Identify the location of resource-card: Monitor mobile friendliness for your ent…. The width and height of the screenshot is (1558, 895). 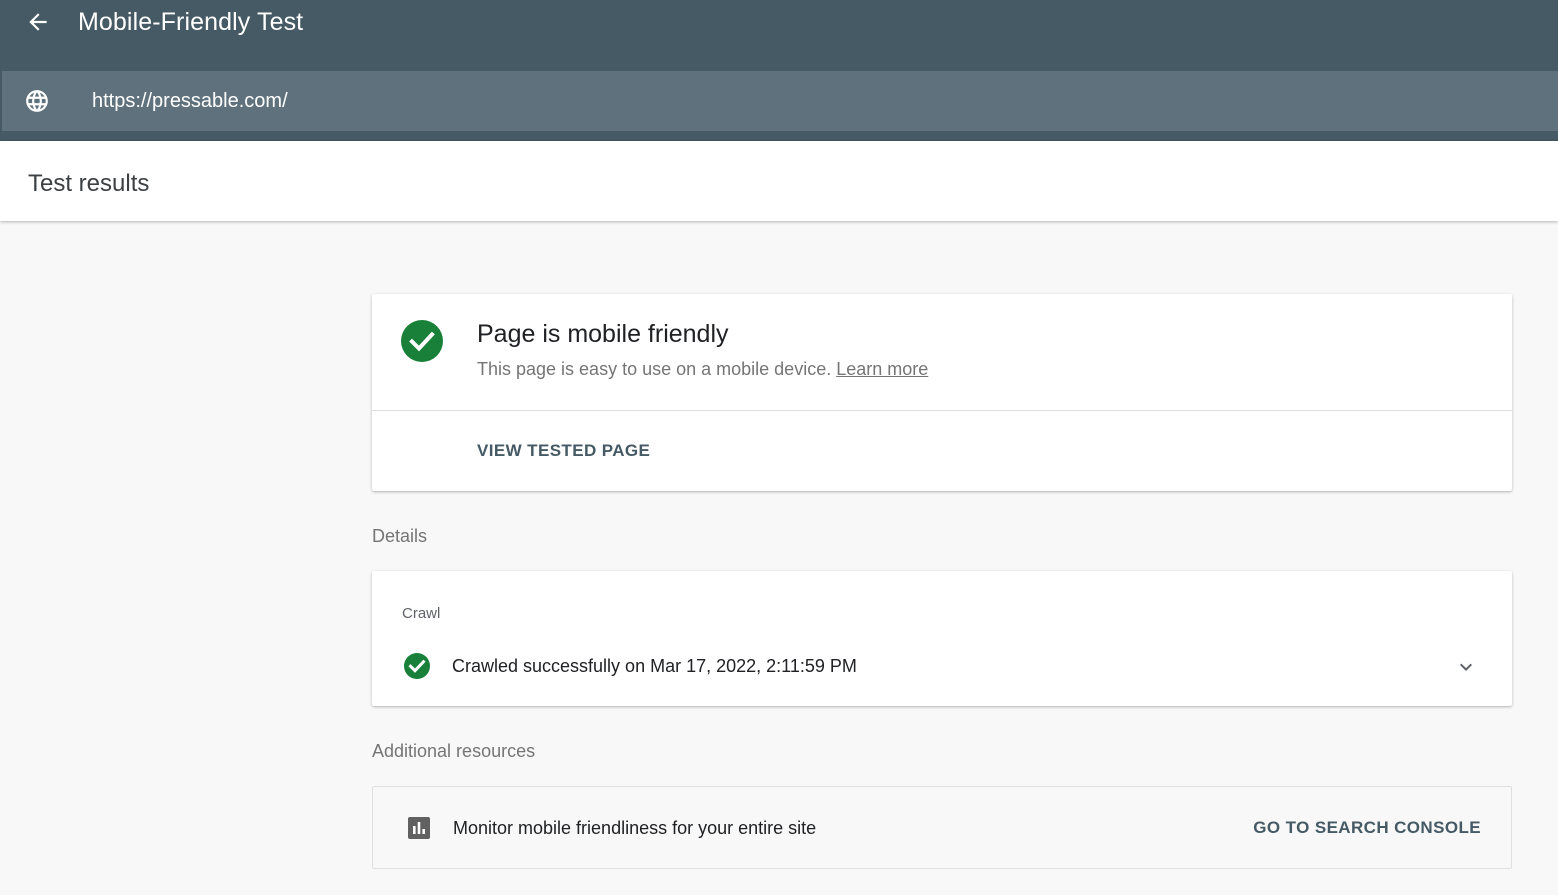
(942, 827).